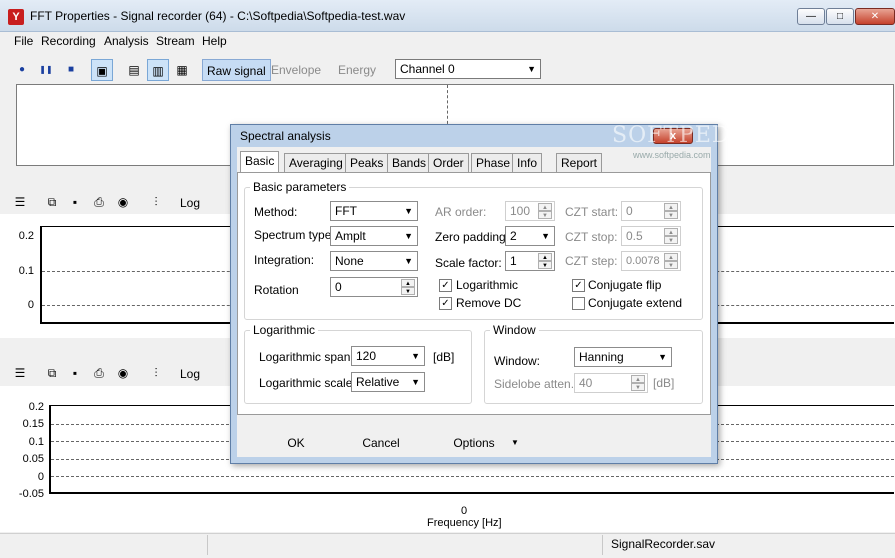  Describe the element at coordinates (530, 261) in the screenshot. I see `scale-factor-spinner: 1 ▲ ▼` at that location.